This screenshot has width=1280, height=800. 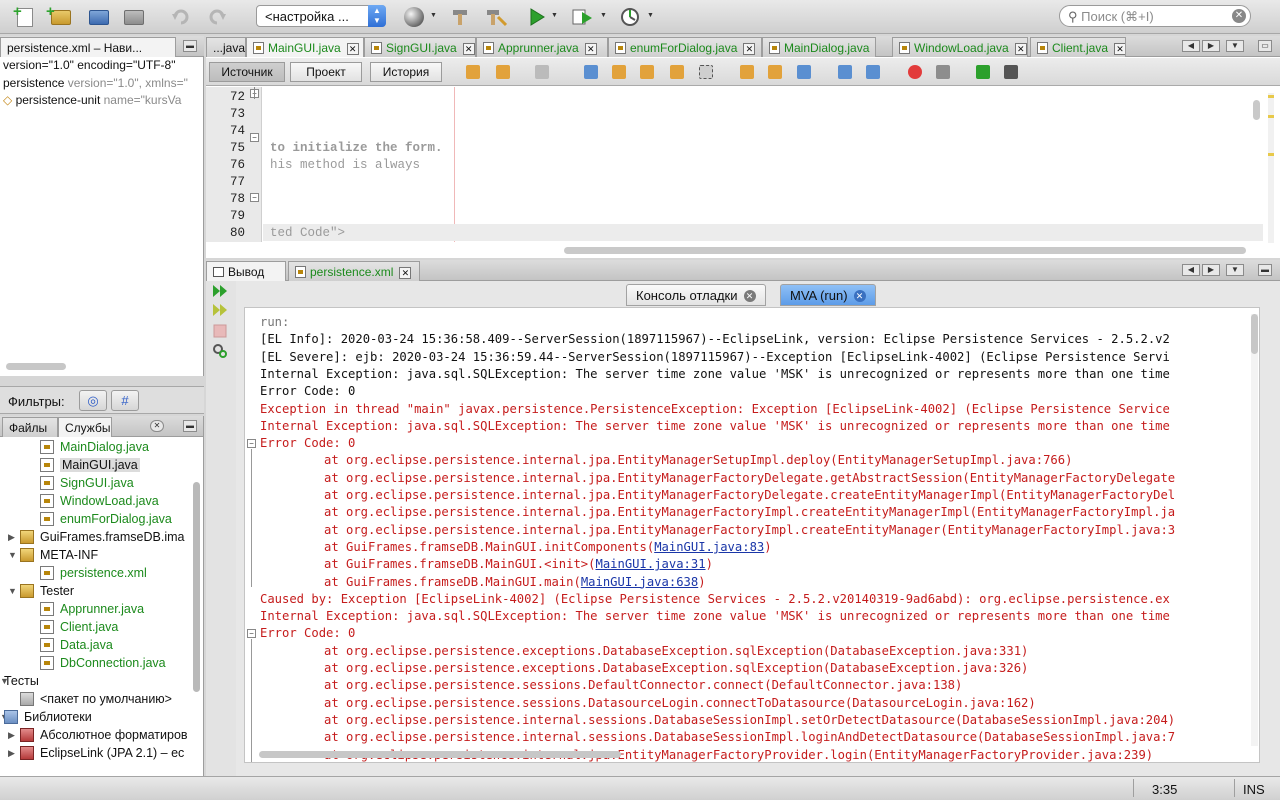 I want to click on editor-tab: MainDialog.java ✕, so click(x=819, y=47).